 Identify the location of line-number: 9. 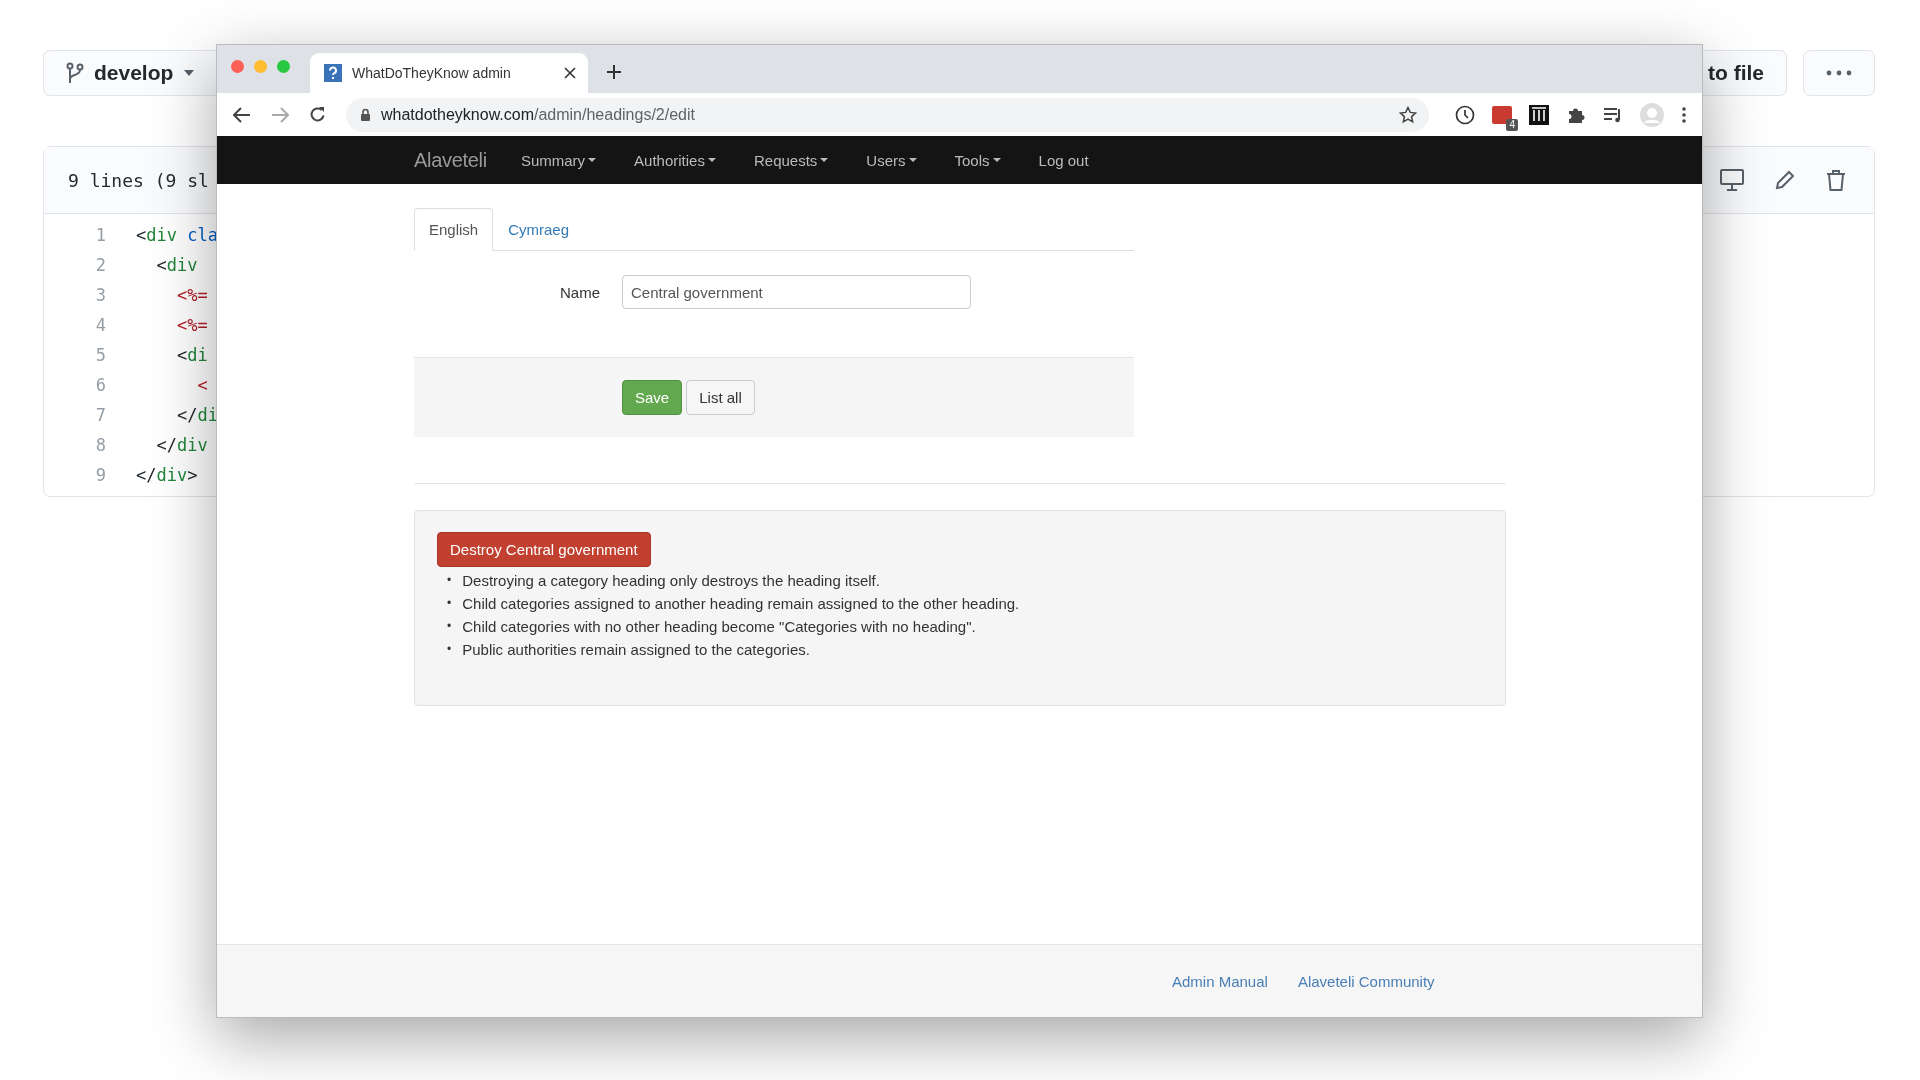
(100, 475).